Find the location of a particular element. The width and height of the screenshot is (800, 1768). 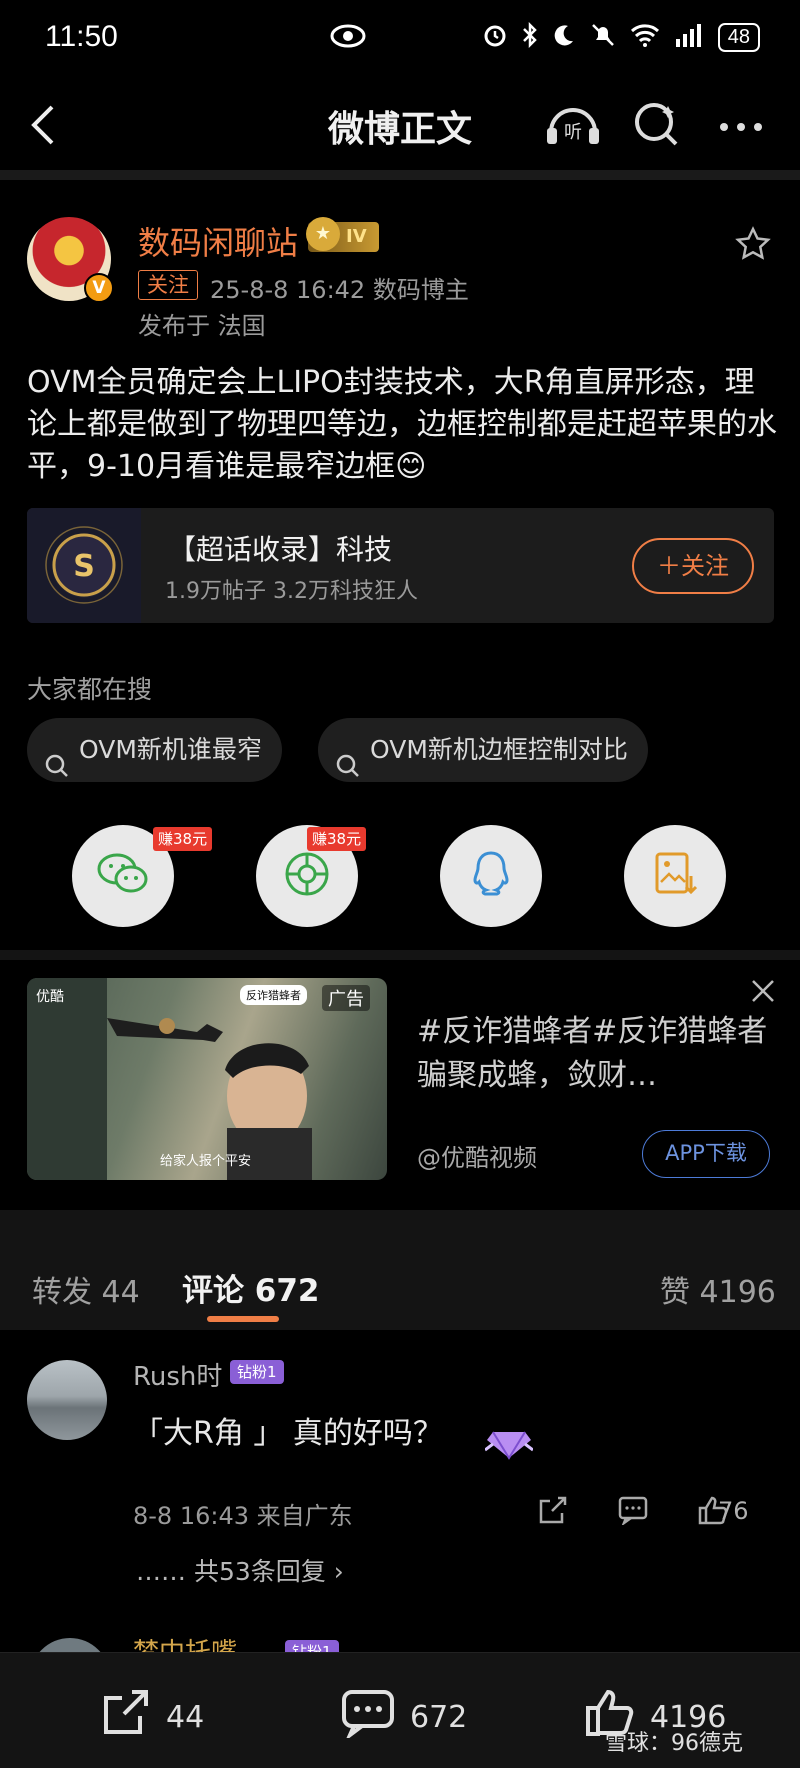

search-chip-label: OVM新机边框控制对比 is located at coordinates (499, 749).